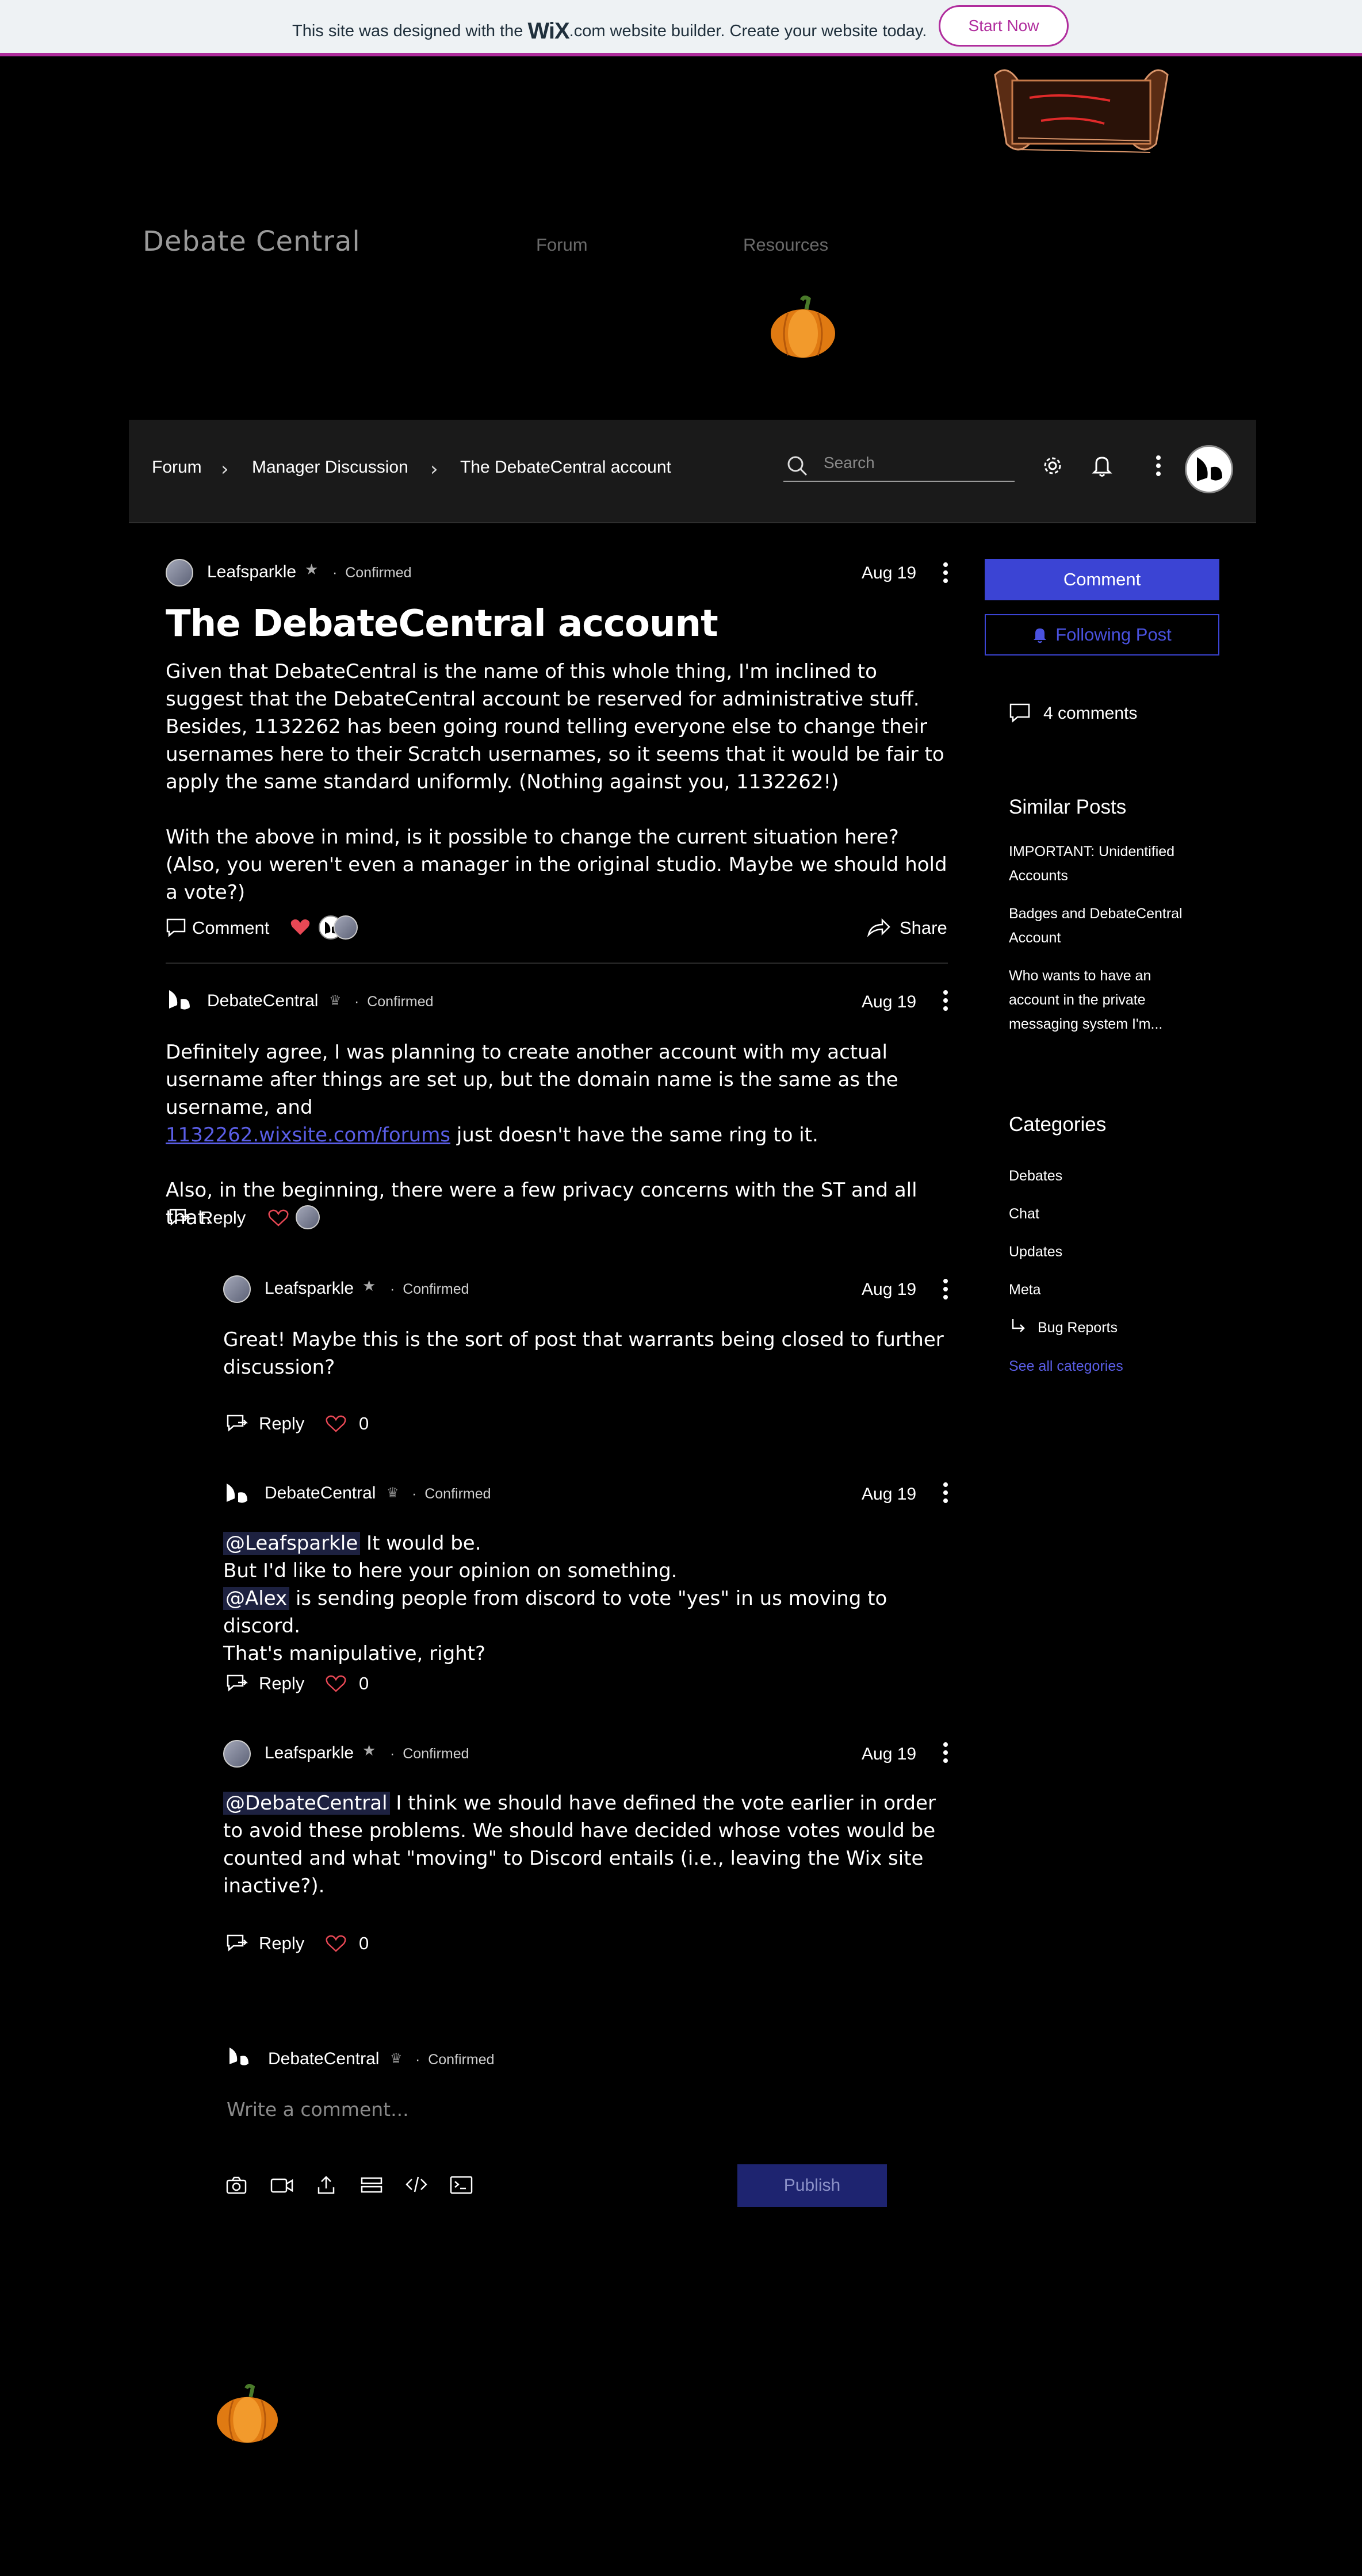  I want to click on categories-heading: Categories, so click(1058, 1124).